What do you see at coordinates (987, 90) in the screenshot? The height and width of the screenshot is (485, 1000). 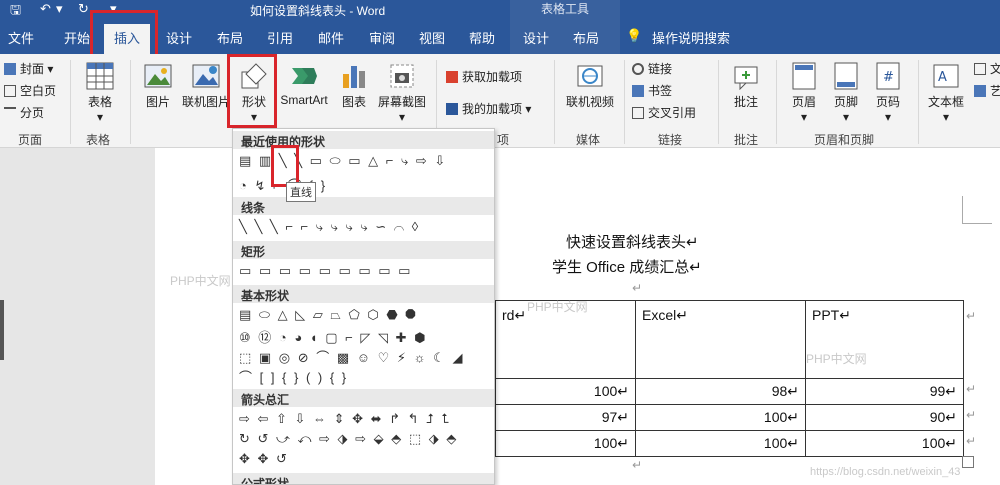 I see `wordart-button: 艺` at bounding box center [987, 90].